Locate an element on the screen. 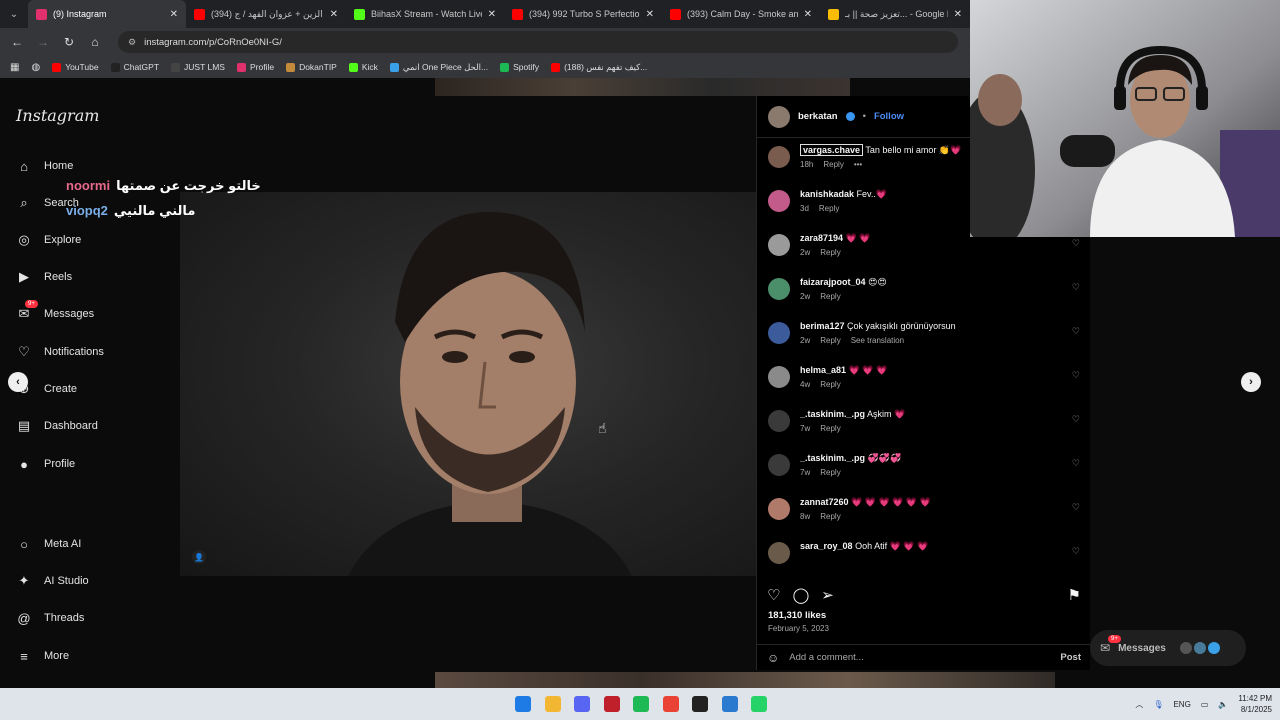  comment-username: faizarajpoot_04 is located at coordinates (833, 282).